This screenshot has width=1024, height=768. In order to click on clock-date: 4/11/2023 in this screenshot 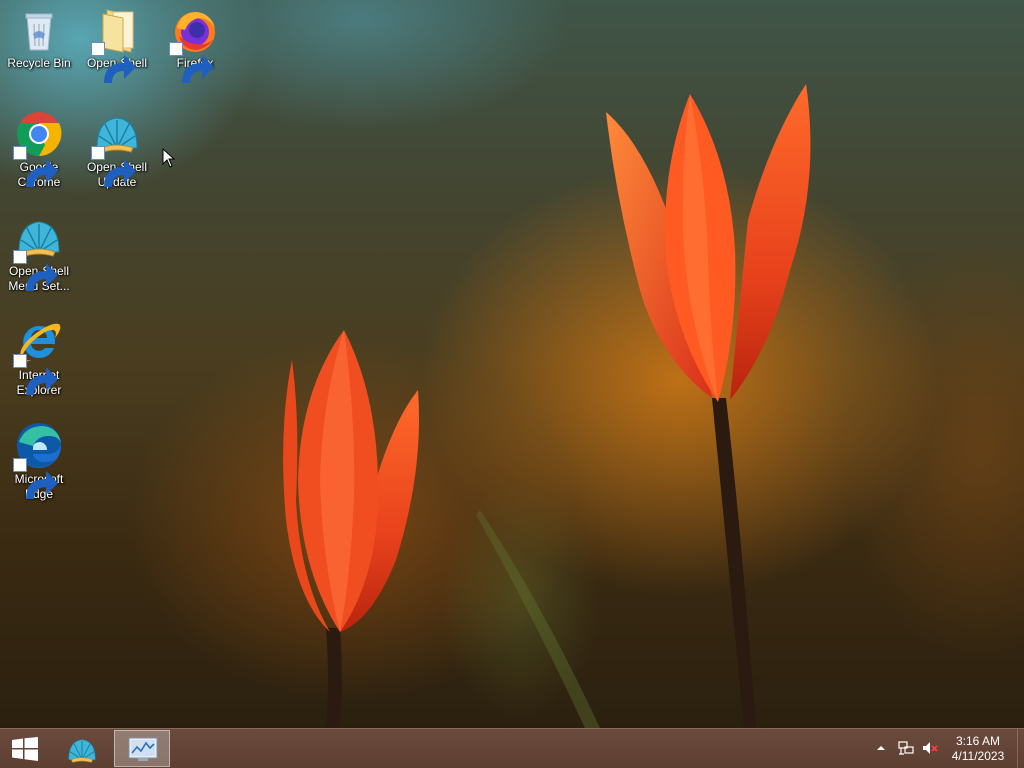, I will do `click(978, 756)`.